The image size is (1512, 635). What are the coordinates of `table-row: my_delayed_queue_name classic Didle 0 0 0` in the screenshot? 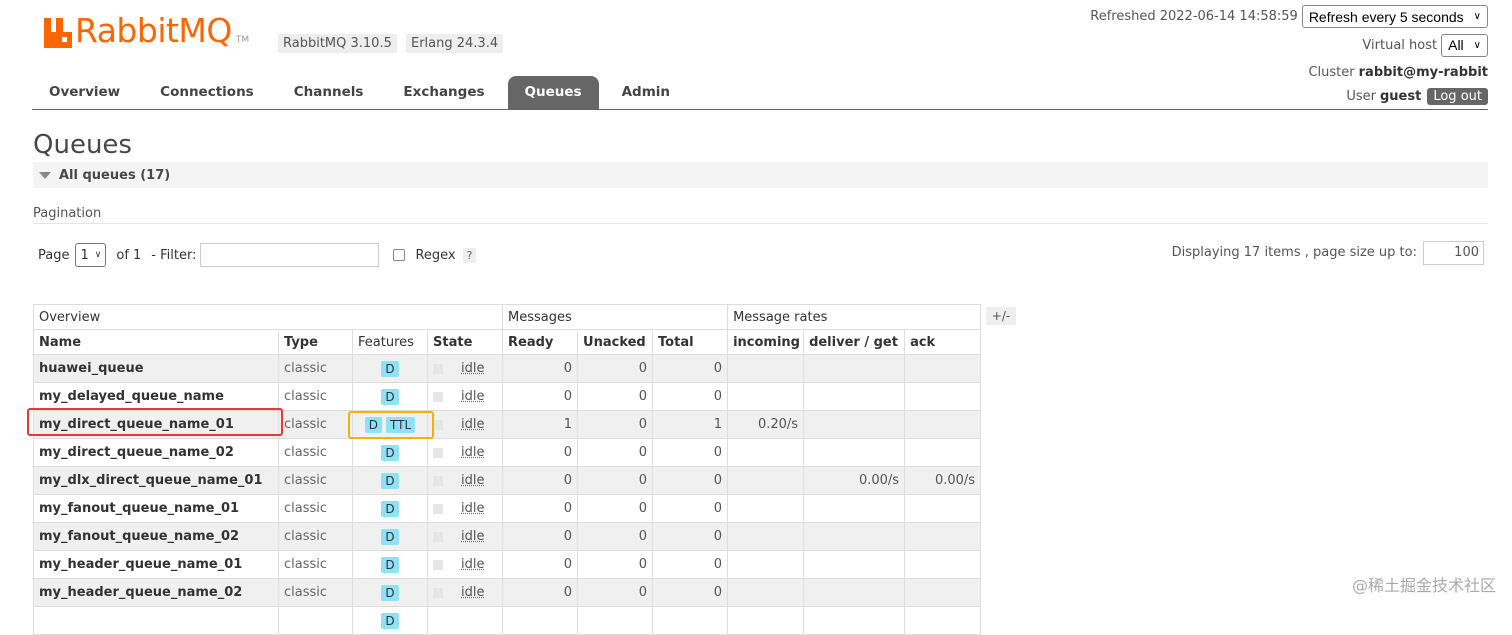 It's located at (507, 396).